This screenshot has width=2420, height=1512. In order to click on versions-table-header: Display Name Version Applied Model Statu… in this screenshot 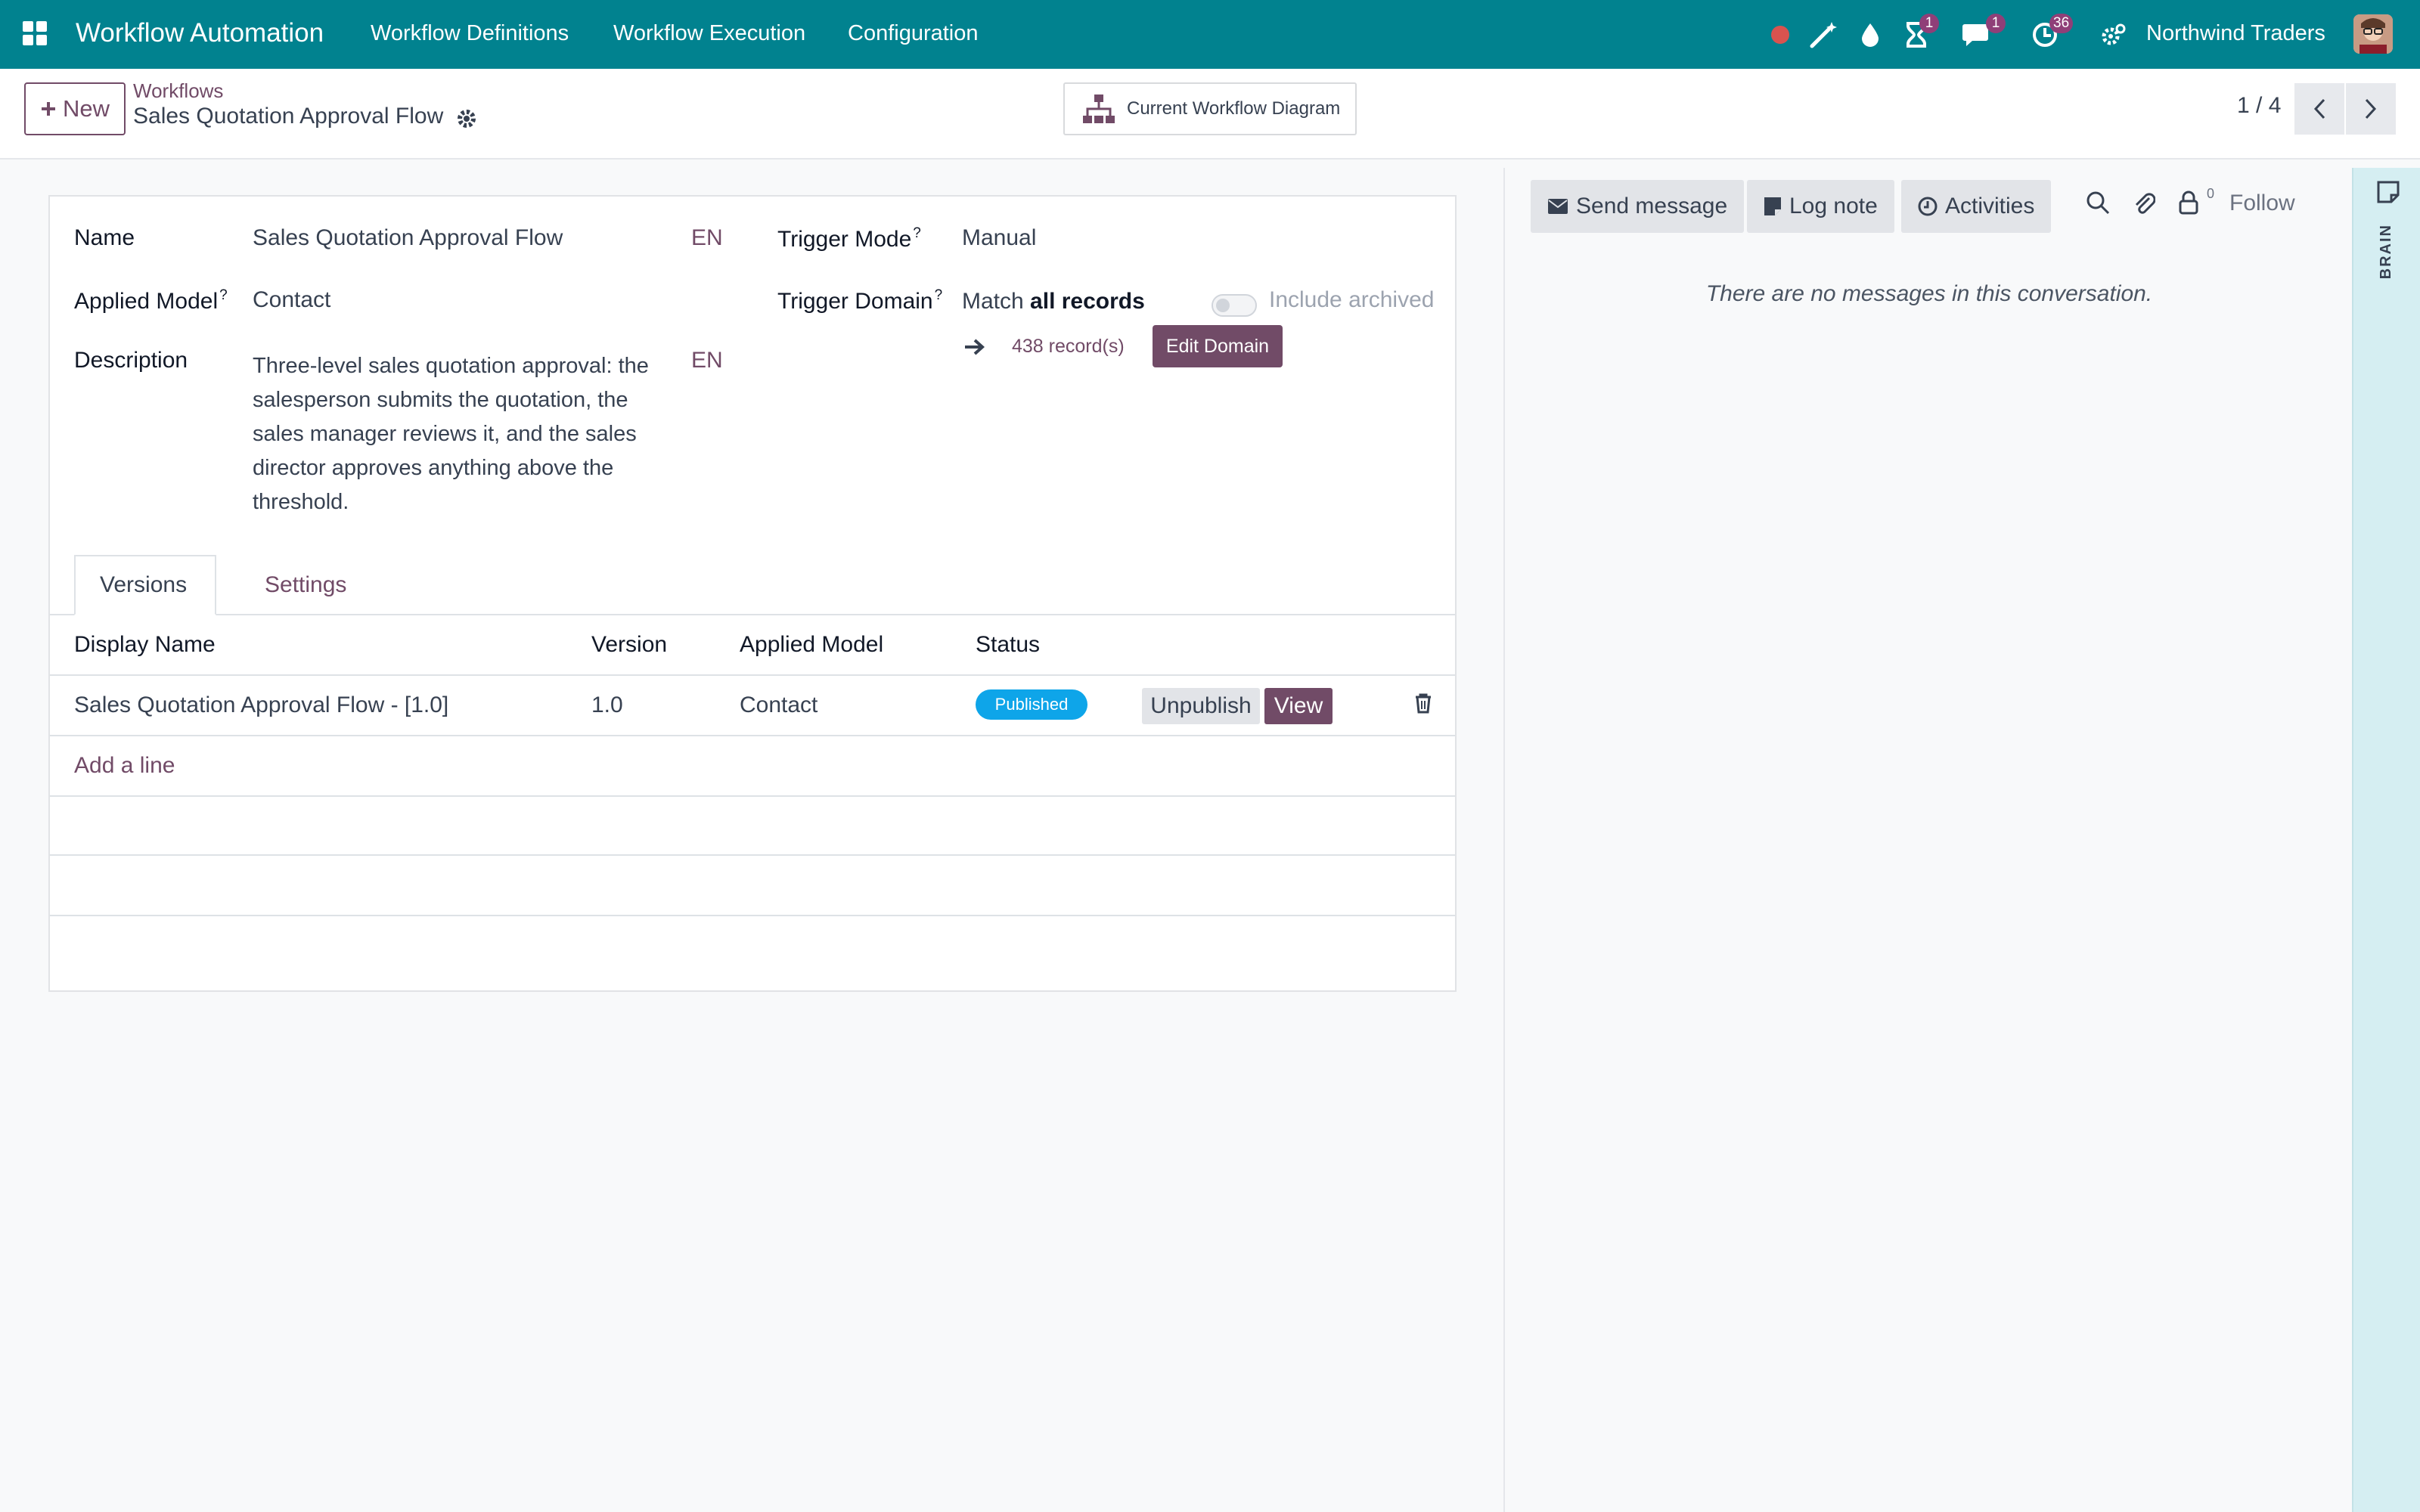, I will do `click(752, 645)`.